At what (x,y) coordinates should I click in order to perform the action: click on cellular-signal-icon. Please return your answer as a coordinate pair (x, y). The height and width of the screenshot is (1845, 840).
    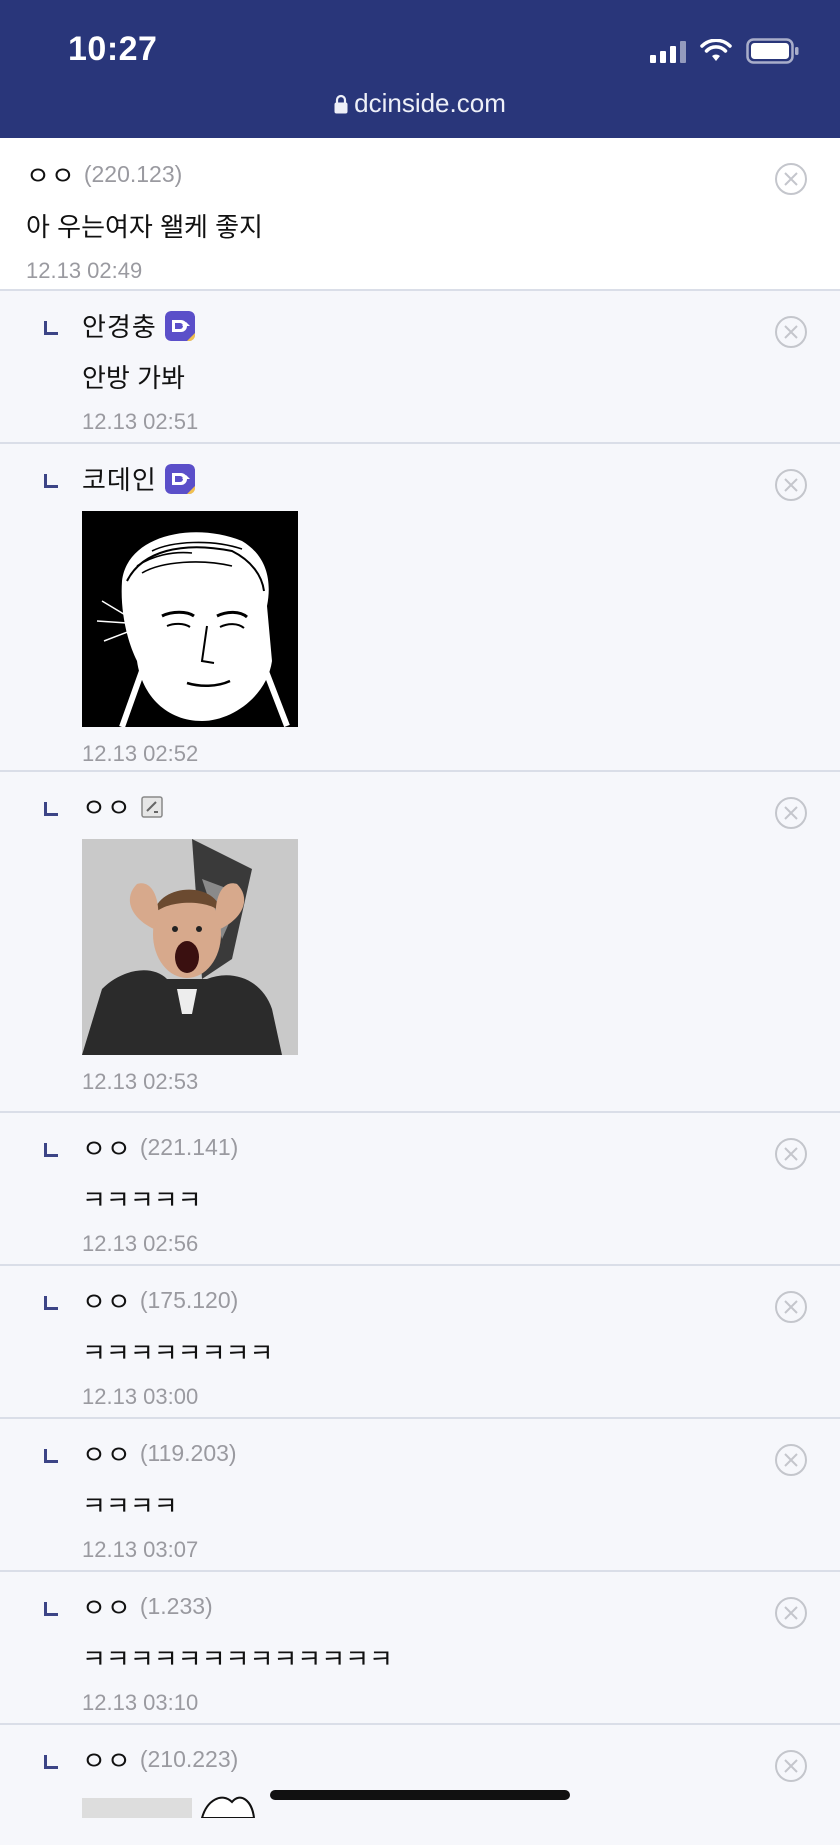
    Looking at the image, I should click on (668, 51).